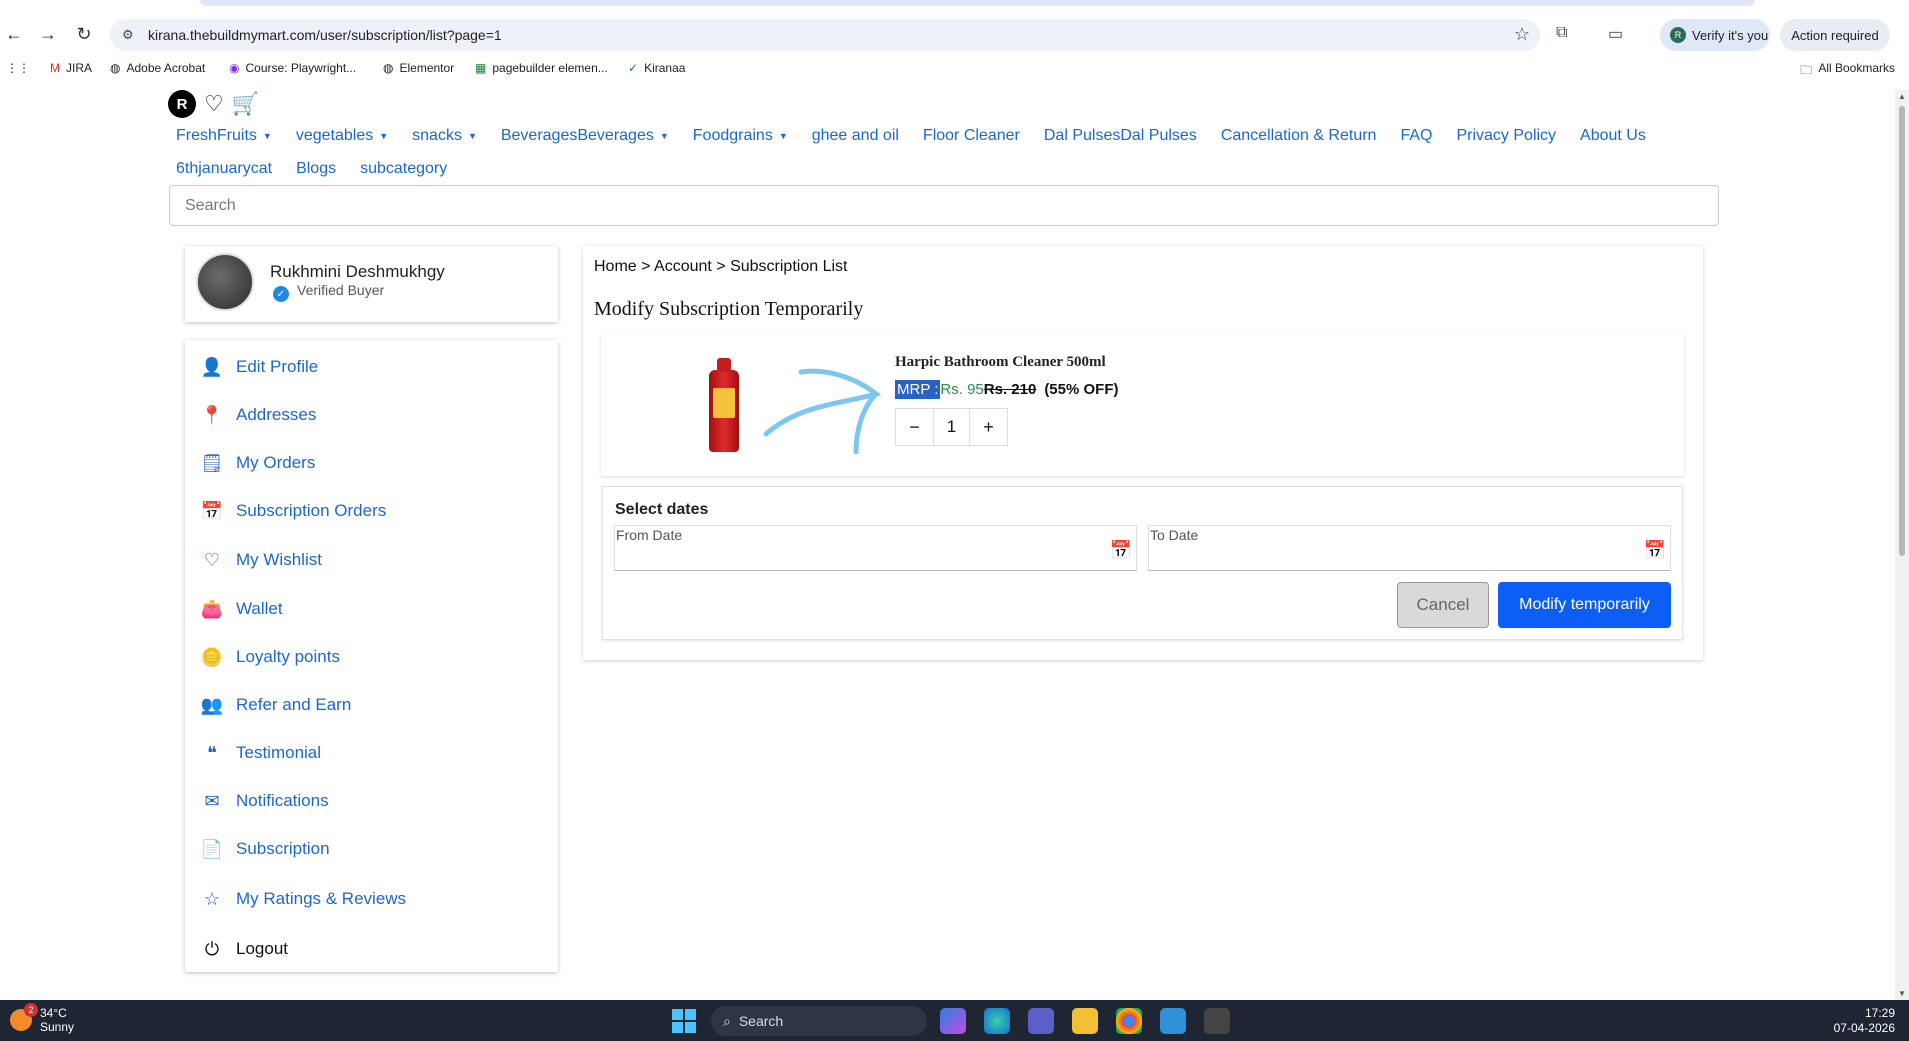  What do you see at coordinates (729, 309) in the screenshot?
I see `page-title: Modify Subscription Temporarily` at bounding box center [729, 309].